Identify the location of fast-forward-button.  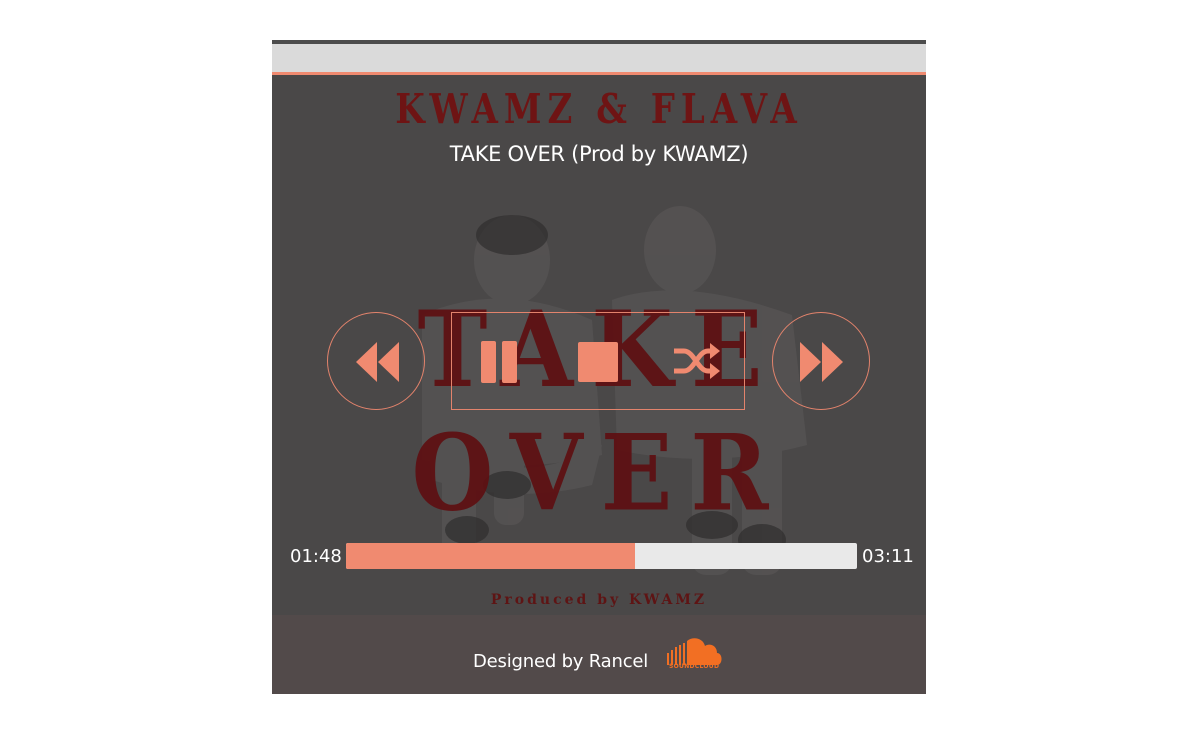
(821, 361).